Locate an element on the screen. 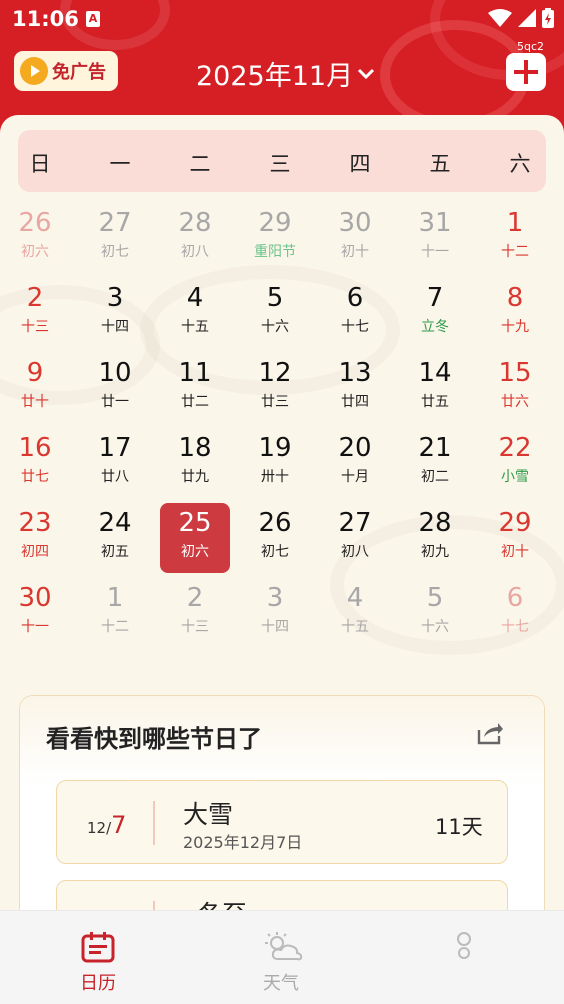 Image resolution: width=564 pixels, height=1004 pixels. month-selector: 2025年11月 is located at coordinates (285, 73).